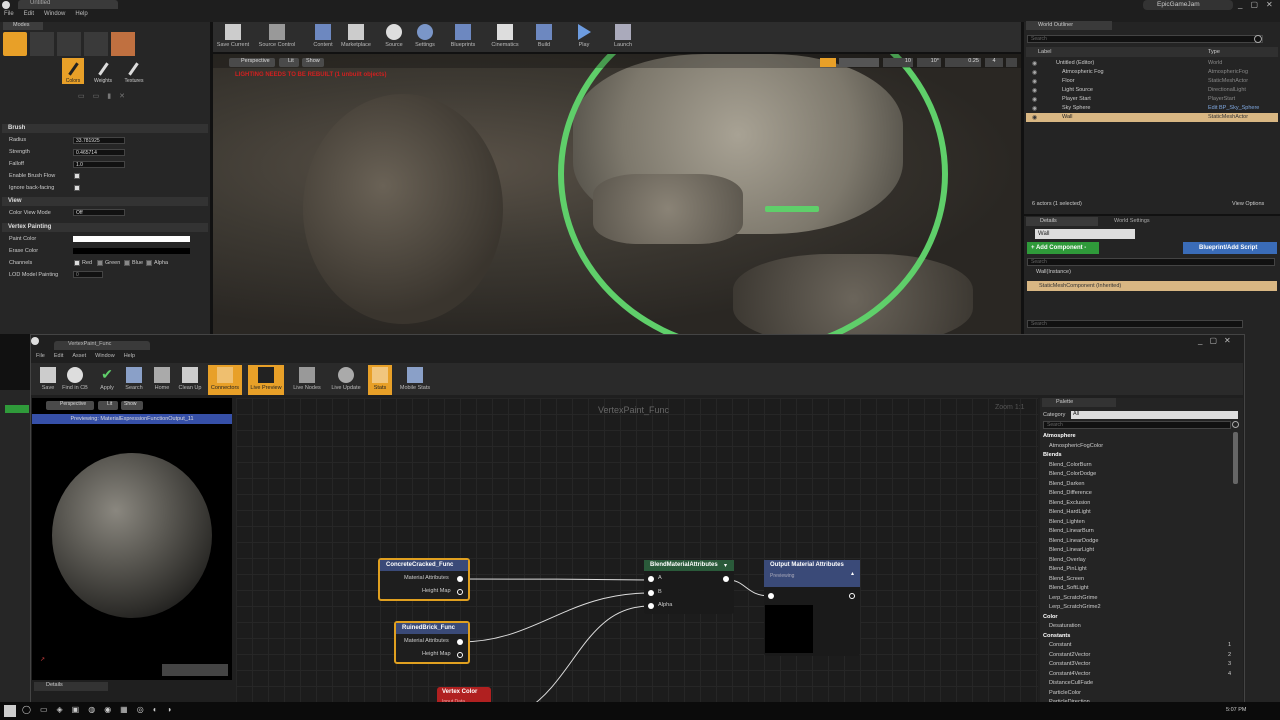 Image resolution: width=1280 pixels, height=720 pixels. What do you see at coordinates (129, 356) in the screenshot?
I see `me-menu-help: Help` at bounding box center [129, 356].